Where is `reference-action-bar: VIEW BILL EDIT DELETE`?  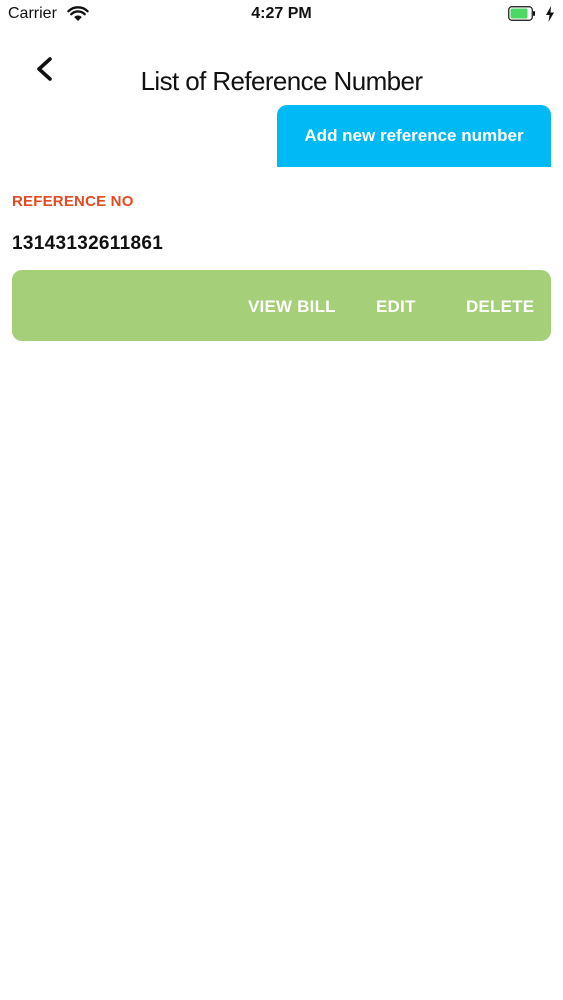 reference-action-bar: VIEW BILL EDIT DELETE is located at coordinates (281, 305).